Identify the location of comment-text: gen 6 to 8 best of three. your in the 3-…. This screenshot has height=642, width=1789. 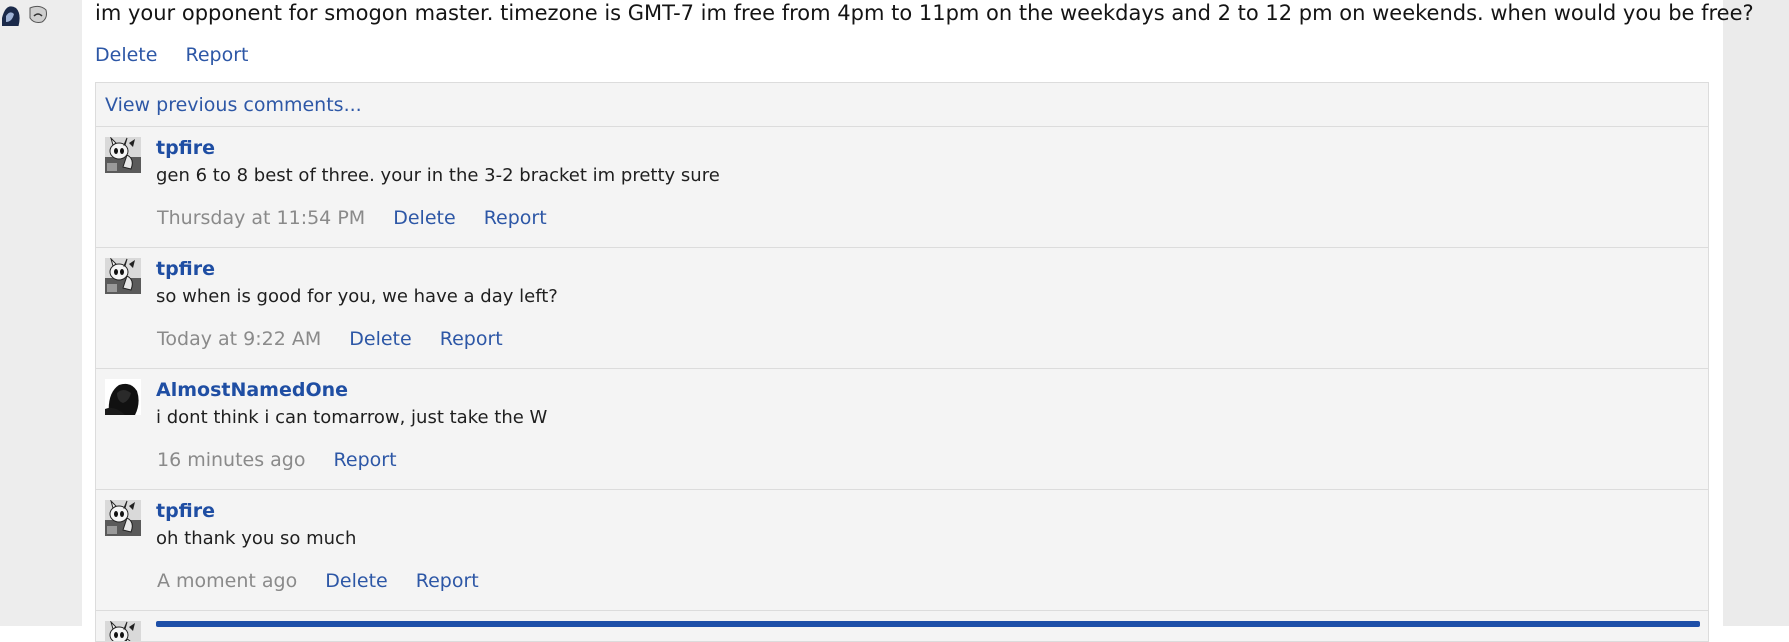
(438, 175).